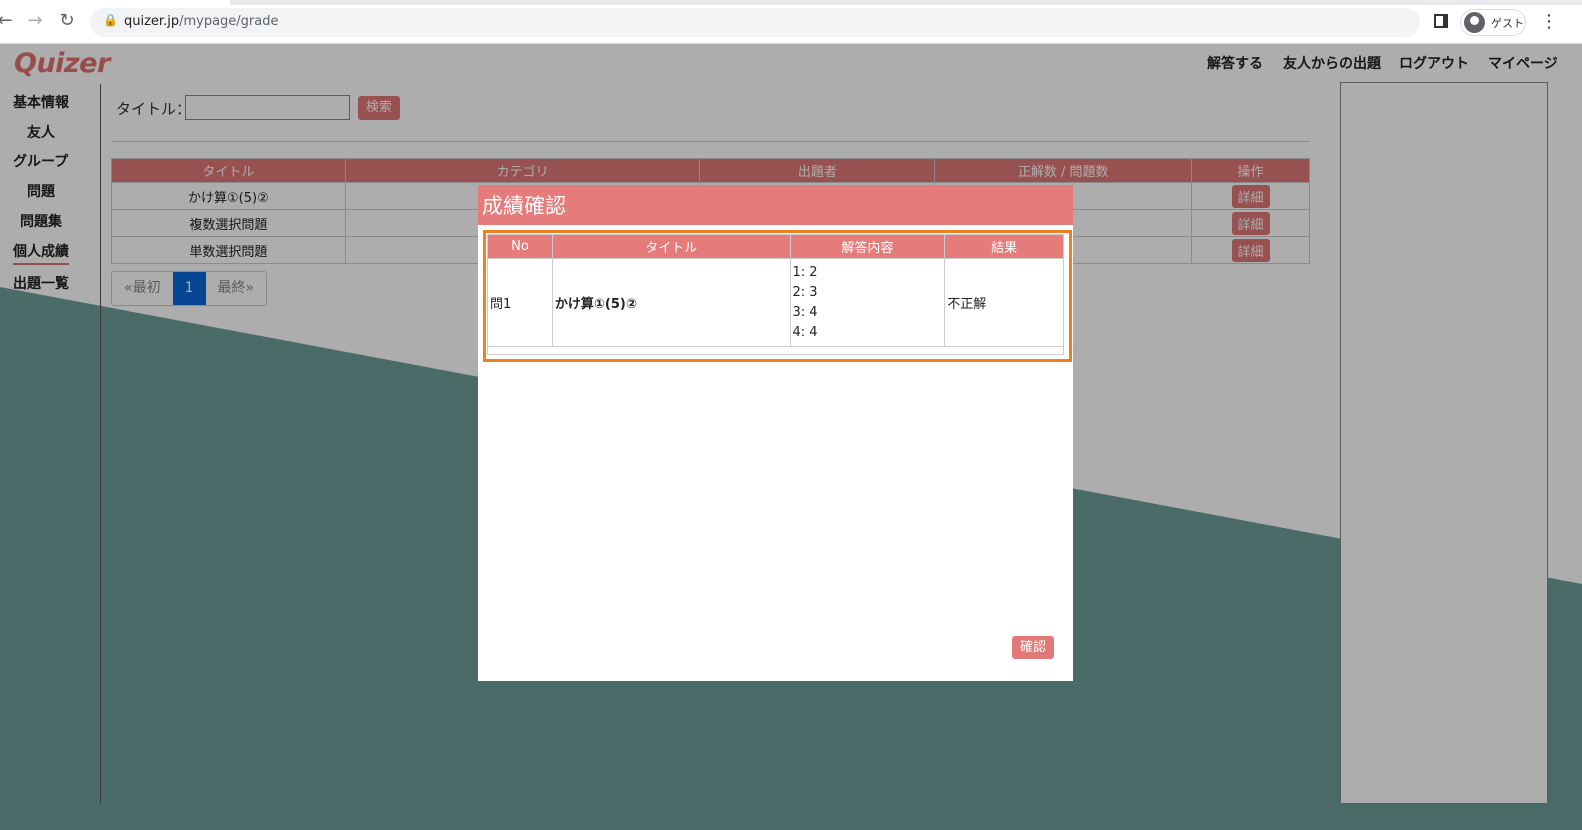 This screenshot has height=830, width=1582. What do you see at coordinates (8, 21) in the screenshot?
I see `back-arrow-icon: ←` at bounding box center [8, 21].